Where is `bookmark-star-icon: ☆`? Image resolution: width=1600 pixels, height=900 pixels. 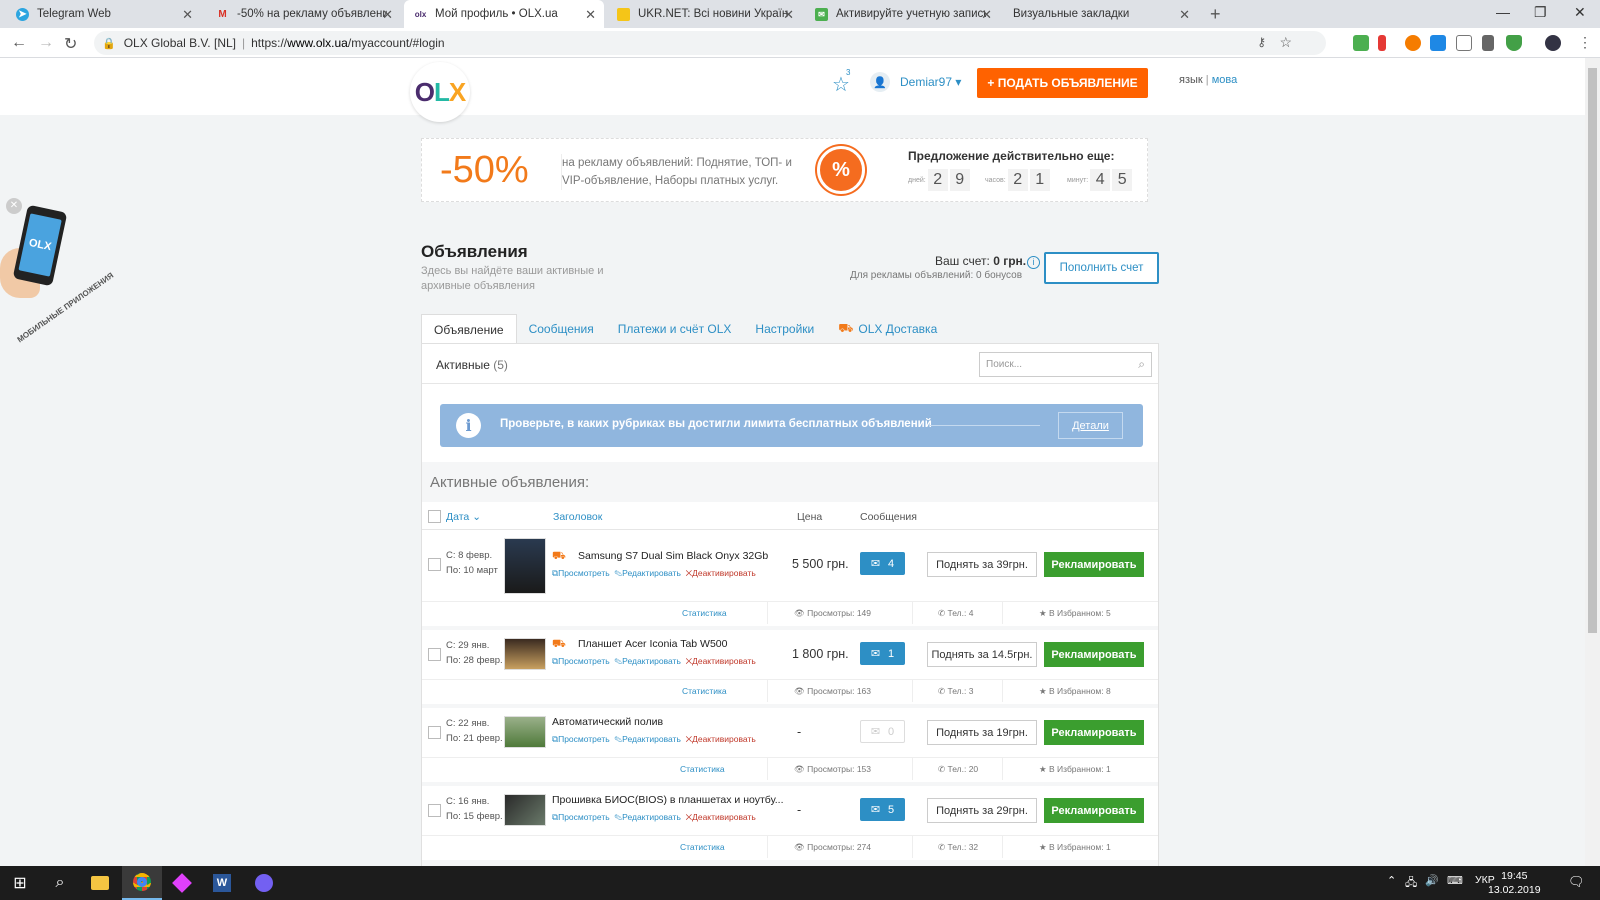
bookmark-star-icon: ☆ is located at coordinates (1285, 42).